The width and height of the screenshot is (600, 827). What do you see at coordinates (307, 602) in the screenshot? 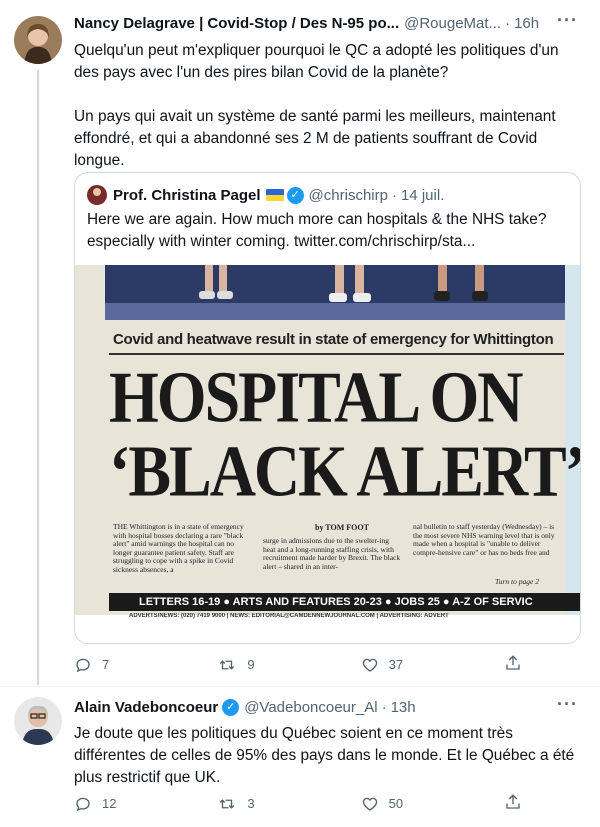
I see `index-arts: ARTS AND FEATURES 20-23` at bounding box center [307, 602].